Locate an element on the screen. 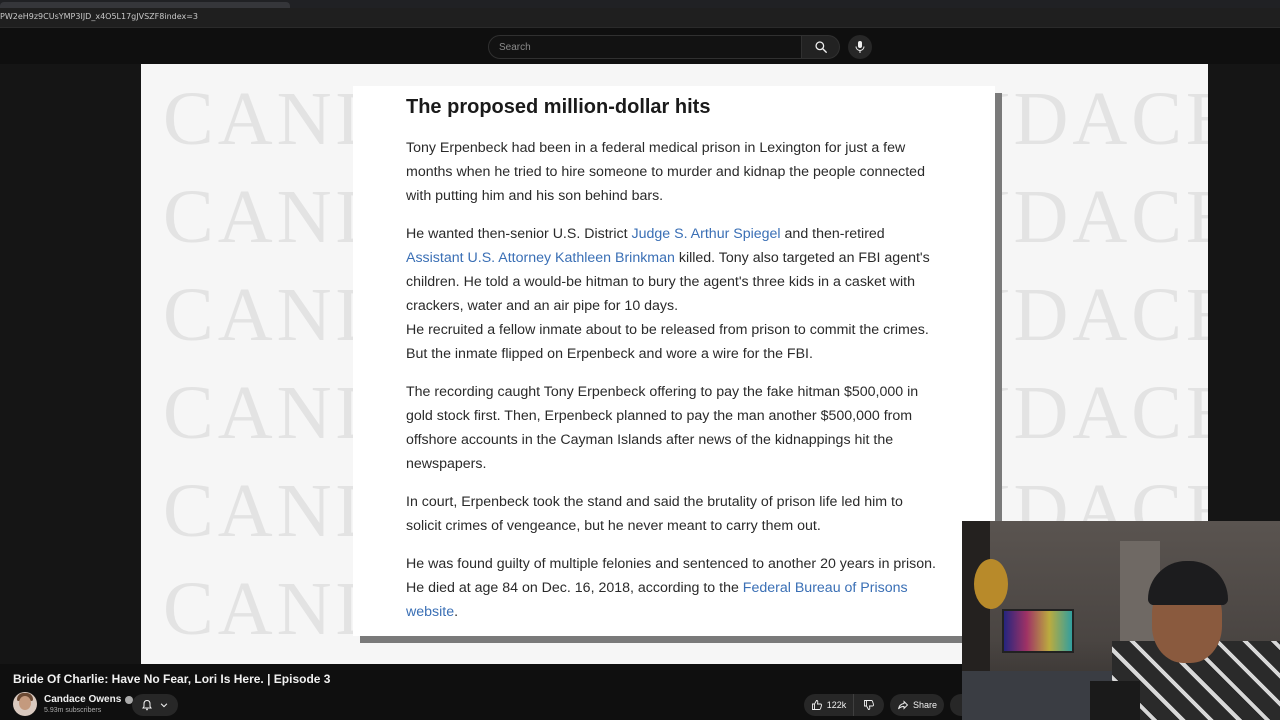  webcam-balloon is located at coordinates (991, 584).